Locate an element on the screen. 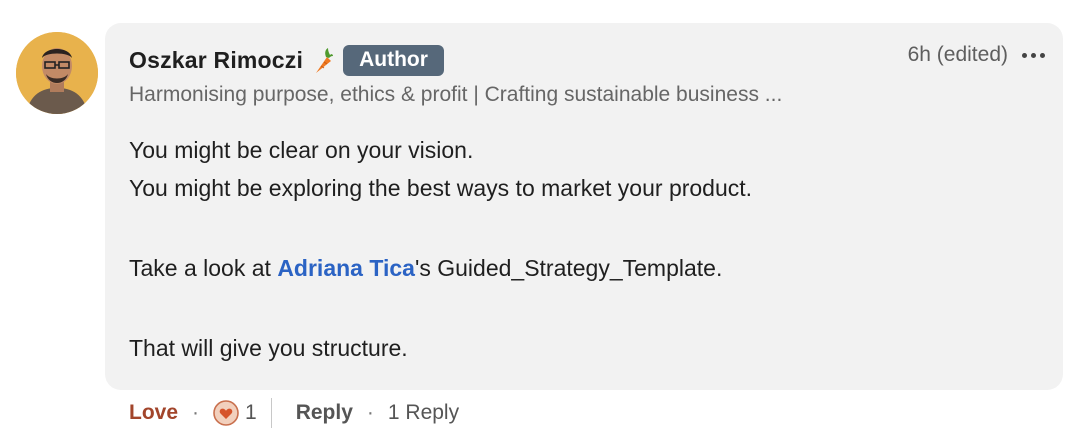  comment-line: That will give you structure. is located at coordinates (268, 348).